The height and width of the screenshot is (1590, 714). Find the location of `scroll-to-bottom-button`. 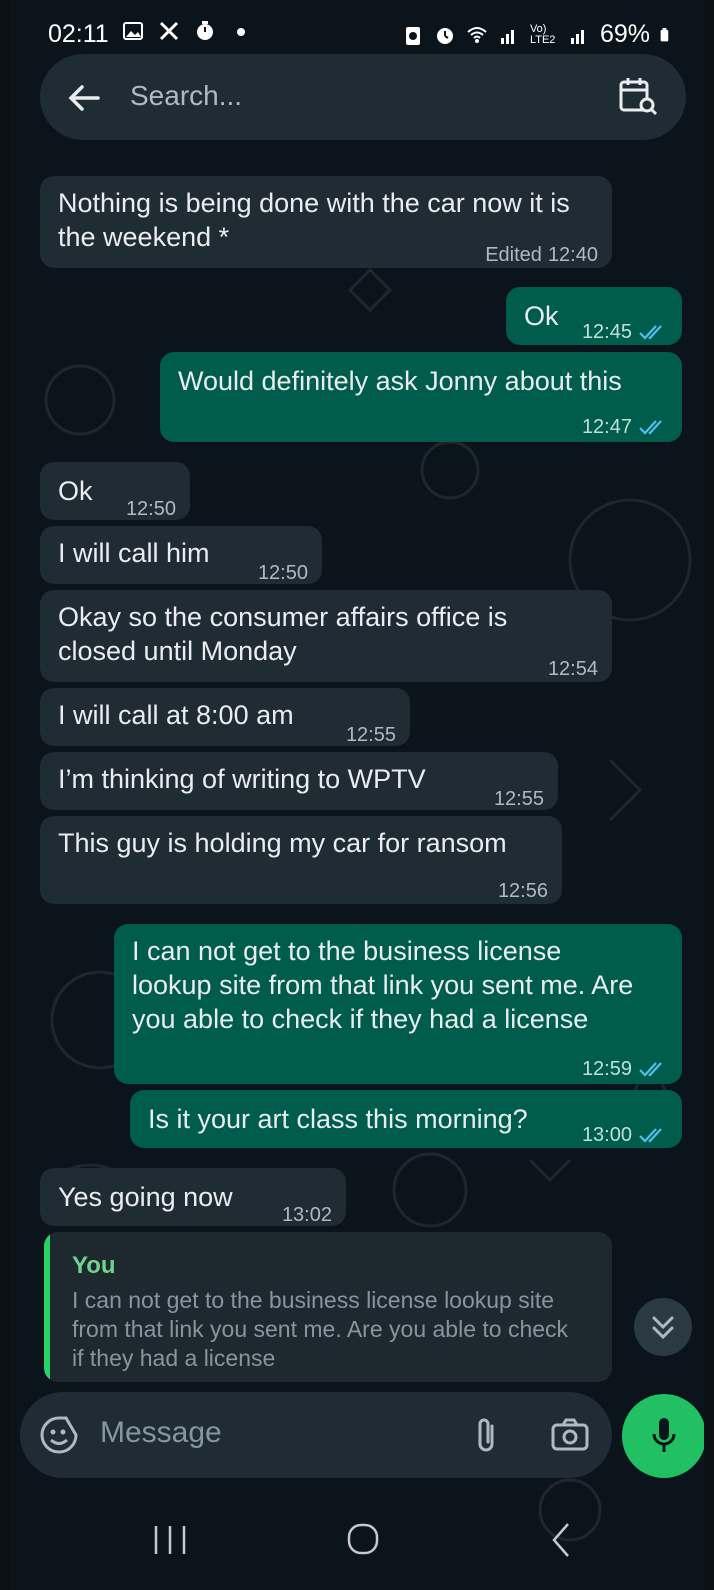

scroll-to-bottom-button is located at coordinates (663, 1327).